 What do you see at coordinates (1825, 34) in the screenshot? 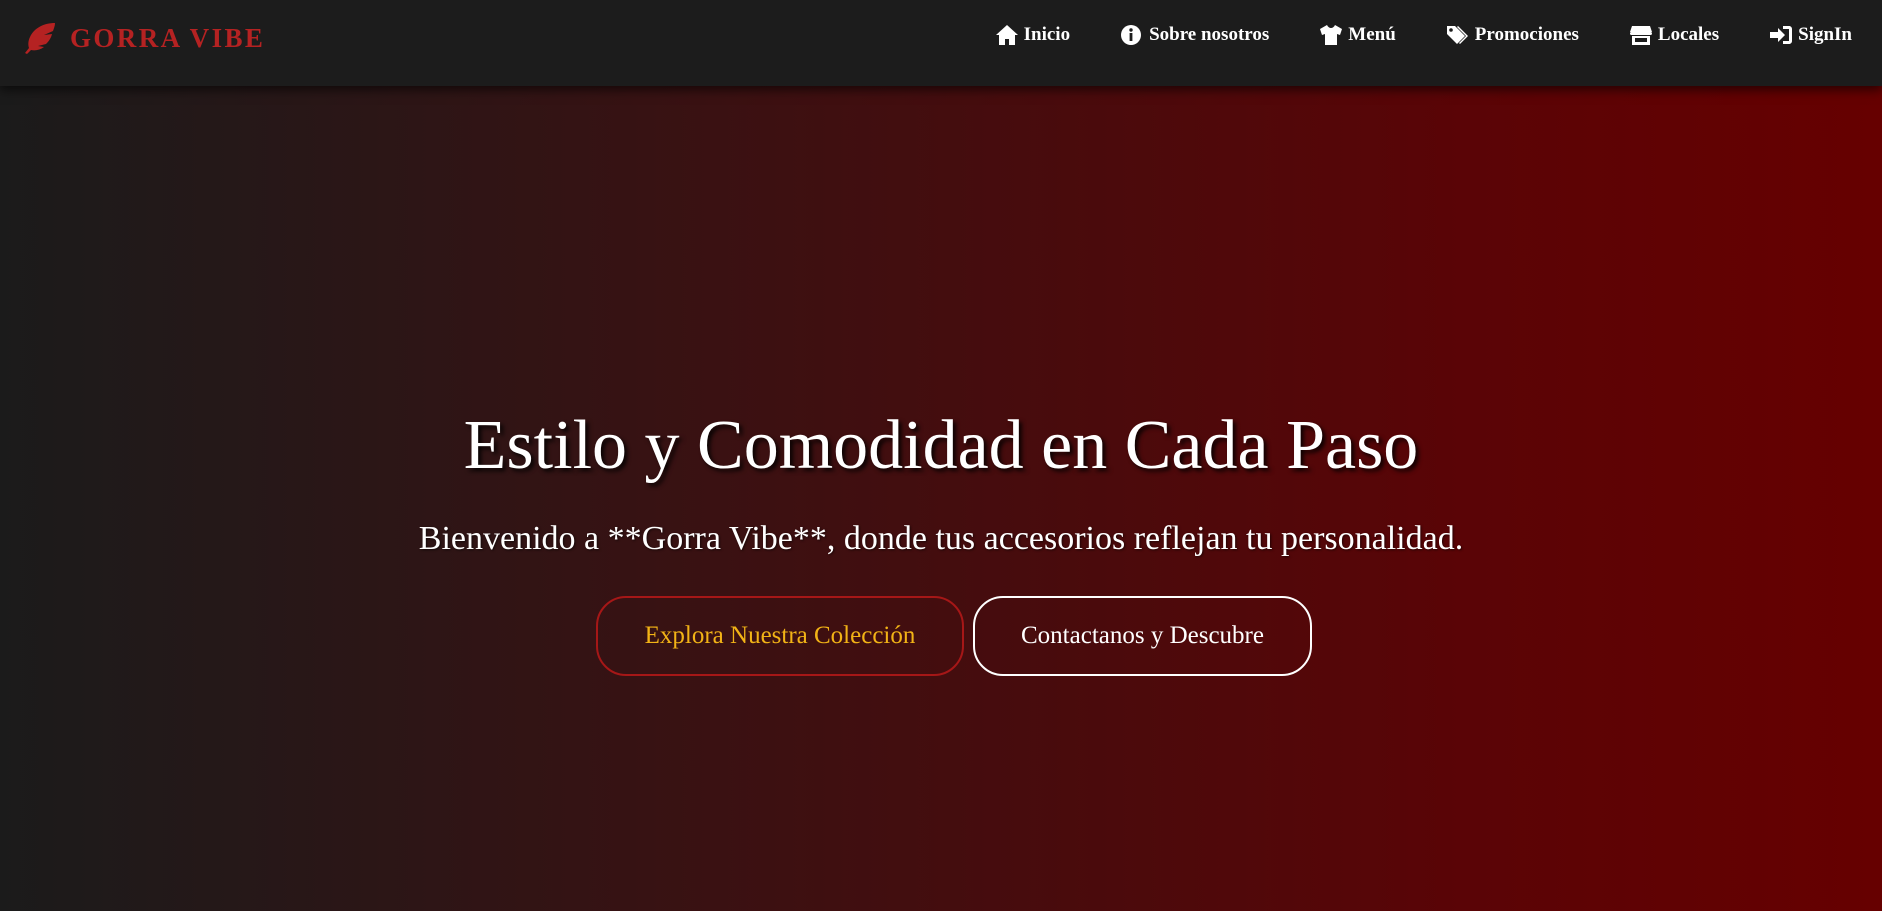
I see `nav-item-label: SignIn` at bounding box center [1825, 34].